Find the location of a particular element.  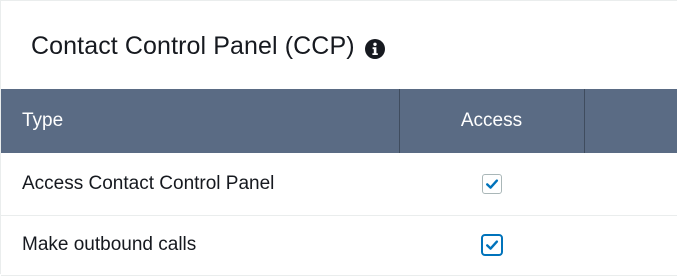

access-ccp-checkbox is located at coordinates (491, 183).